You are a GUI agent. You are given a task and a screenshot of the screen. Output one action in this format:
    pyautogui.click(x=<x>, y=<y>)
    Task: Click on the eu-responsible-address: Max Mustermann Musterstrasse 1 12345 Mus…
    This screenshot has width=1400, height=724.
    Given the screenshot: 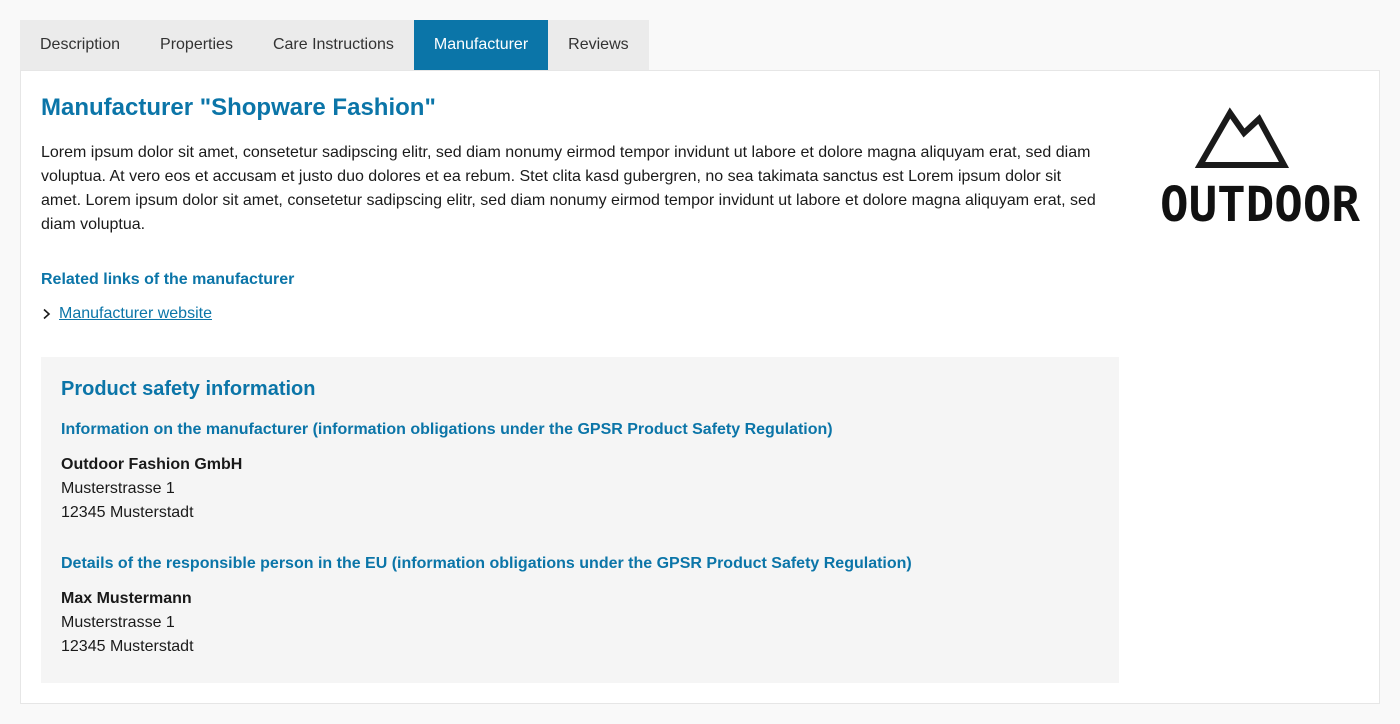 What is the action you would take?
    pyautogui.click(x=580, y=623)
    